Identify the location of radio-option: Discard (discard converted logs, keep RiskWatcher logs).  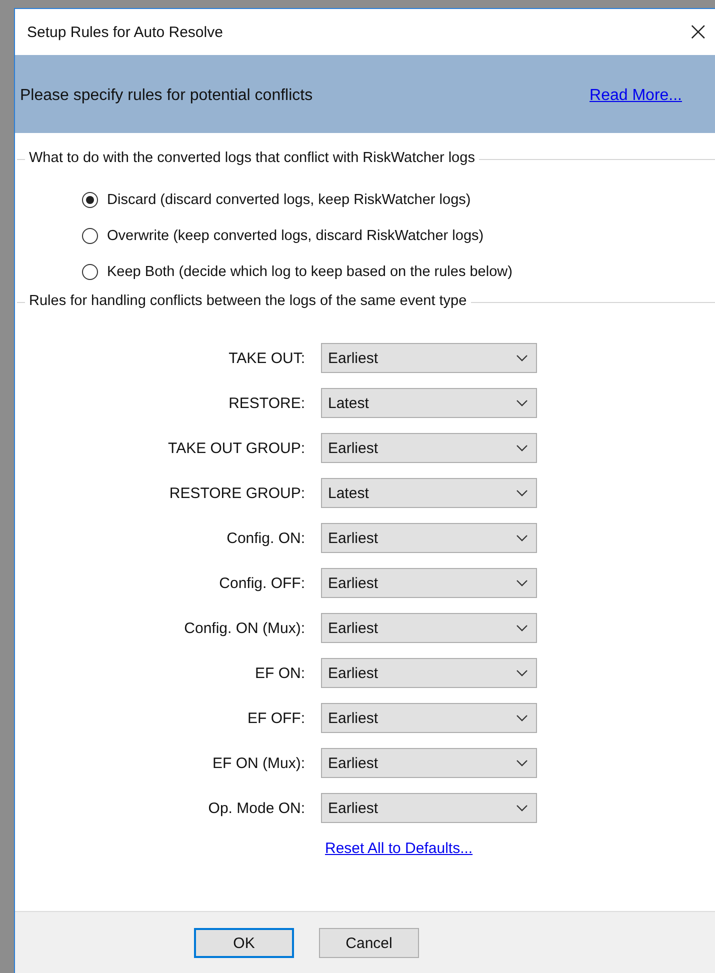
(398, 200).